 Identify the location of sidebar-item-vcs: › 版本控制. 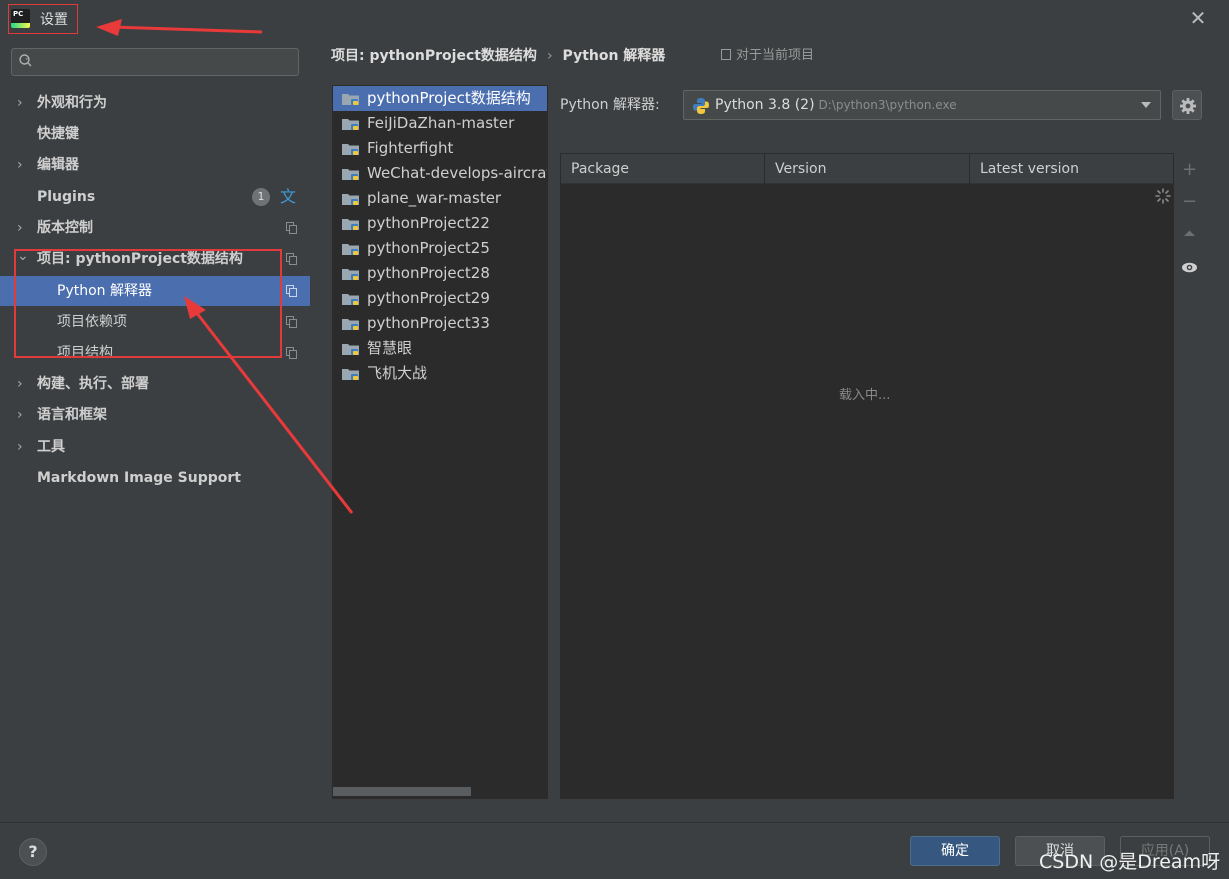
(155, 228).